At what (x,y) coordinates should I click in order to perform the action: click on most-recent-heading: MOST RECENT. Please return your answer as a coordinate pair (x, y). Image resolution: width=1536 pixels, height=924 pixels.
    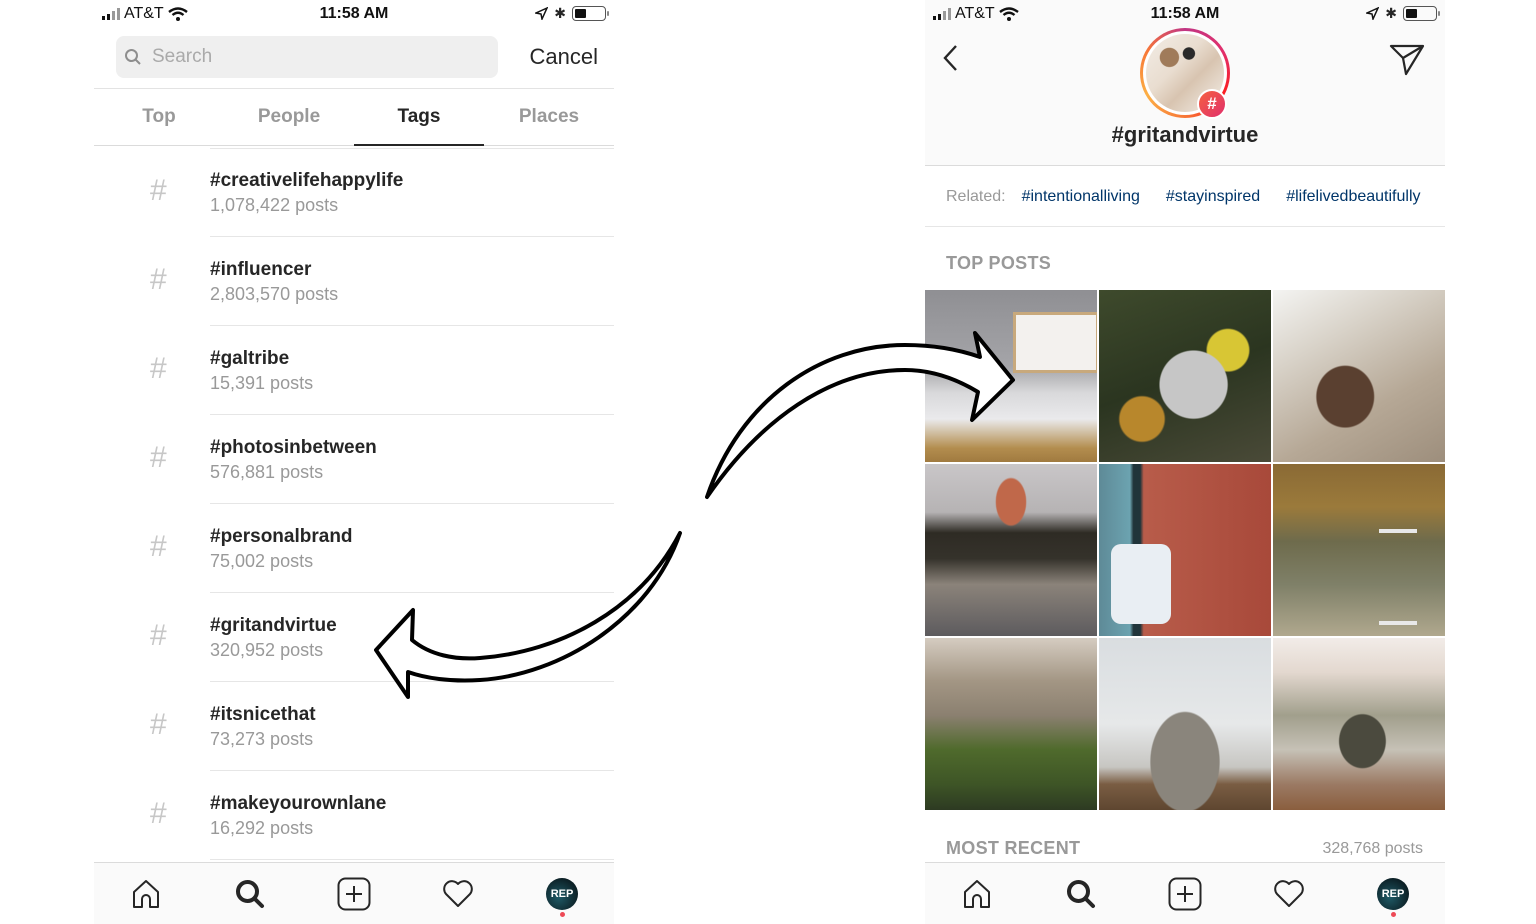
    Looking at the image, I should click on (1013, 848).